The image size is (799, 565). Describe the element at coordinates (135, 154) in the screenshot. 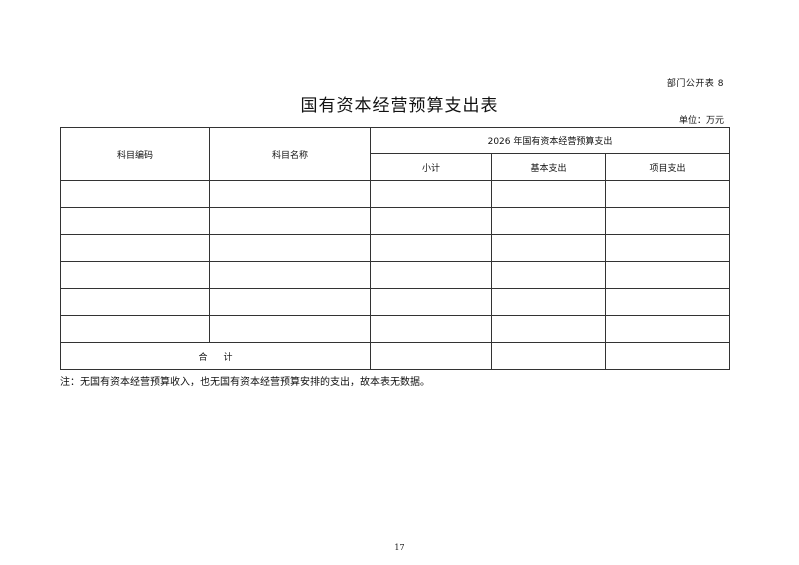

I see `column-header-code: 科目编码` at that location.